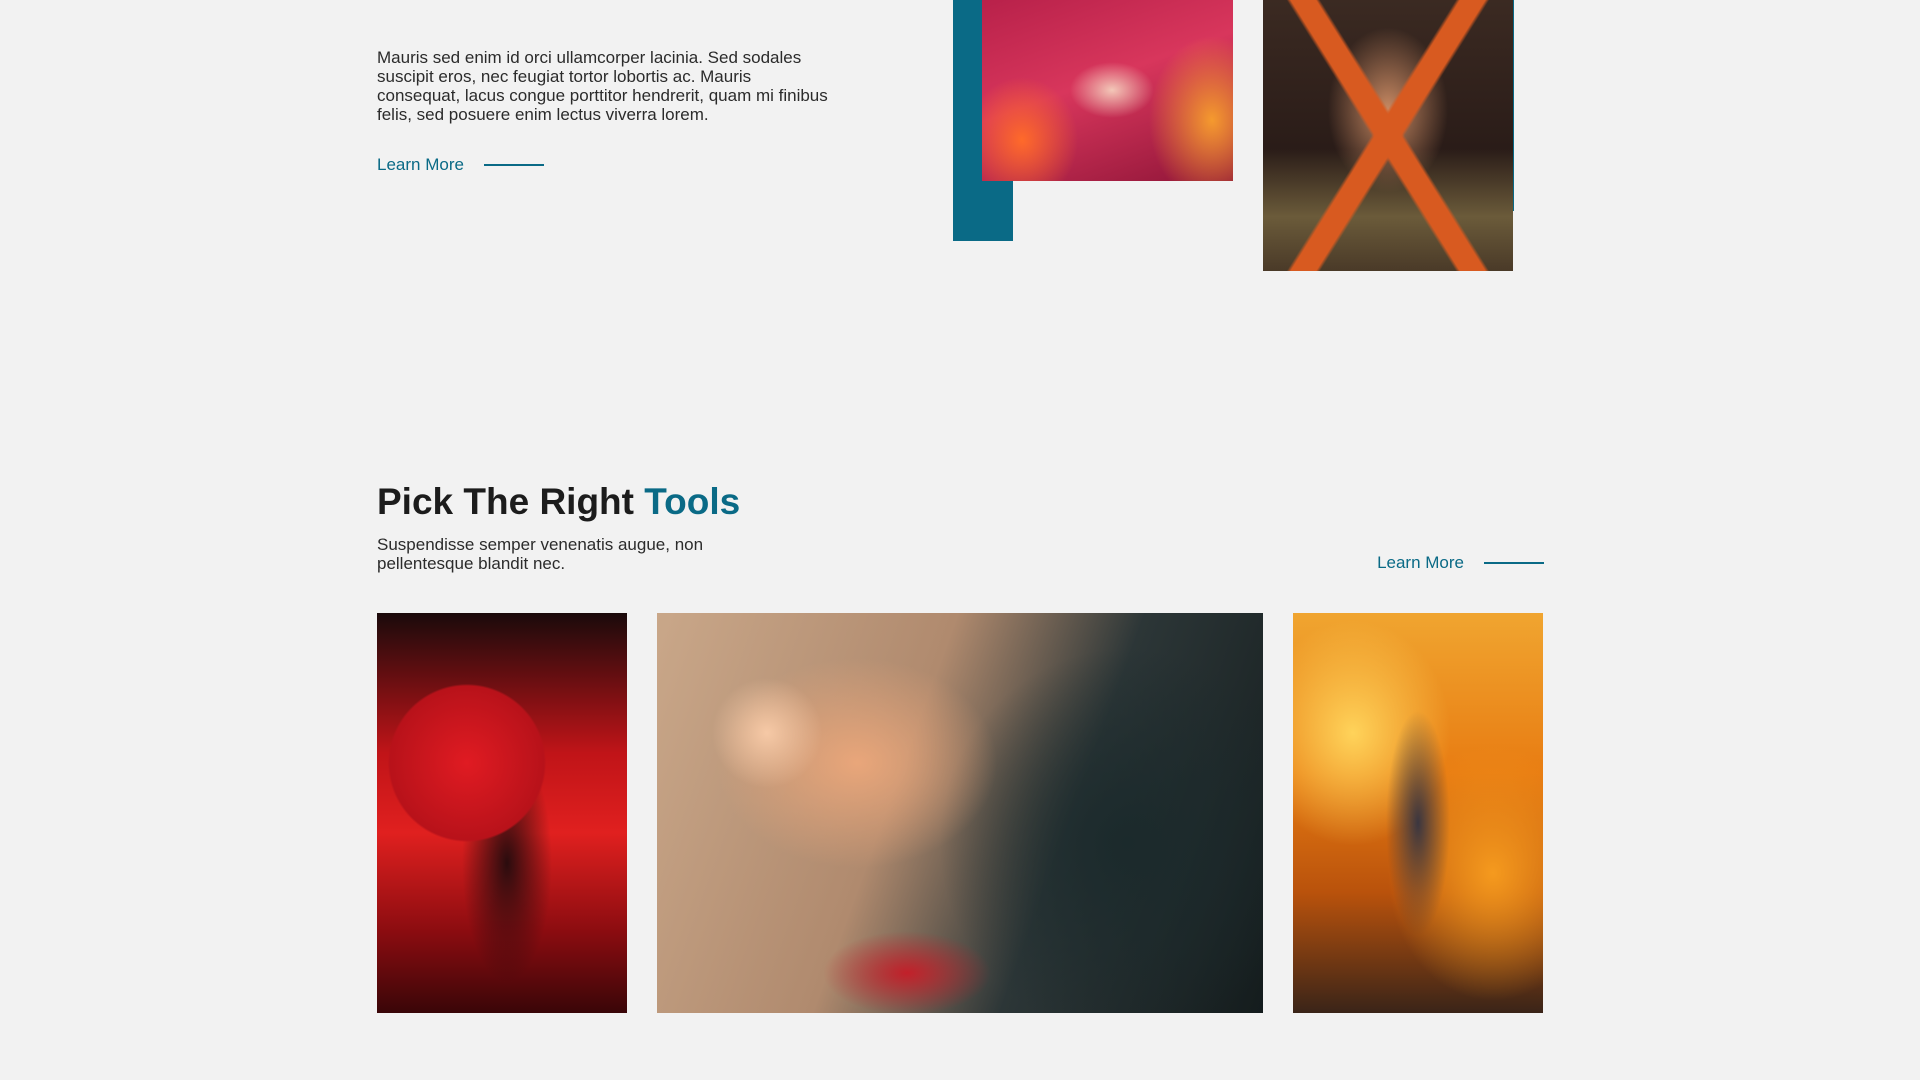 The image size is (1920, 1080). I want to click on artwork-warrior-image, so click(1388, 135).